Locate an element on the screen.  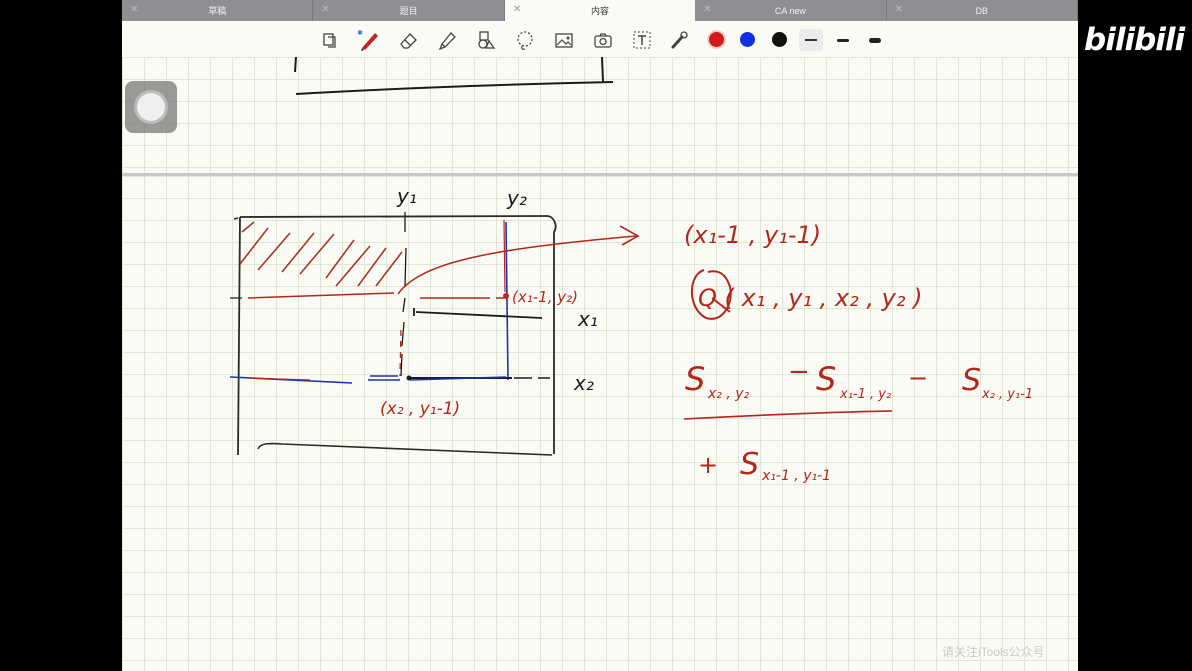
label-x1: x₁ is located at coordinates (587, 319).